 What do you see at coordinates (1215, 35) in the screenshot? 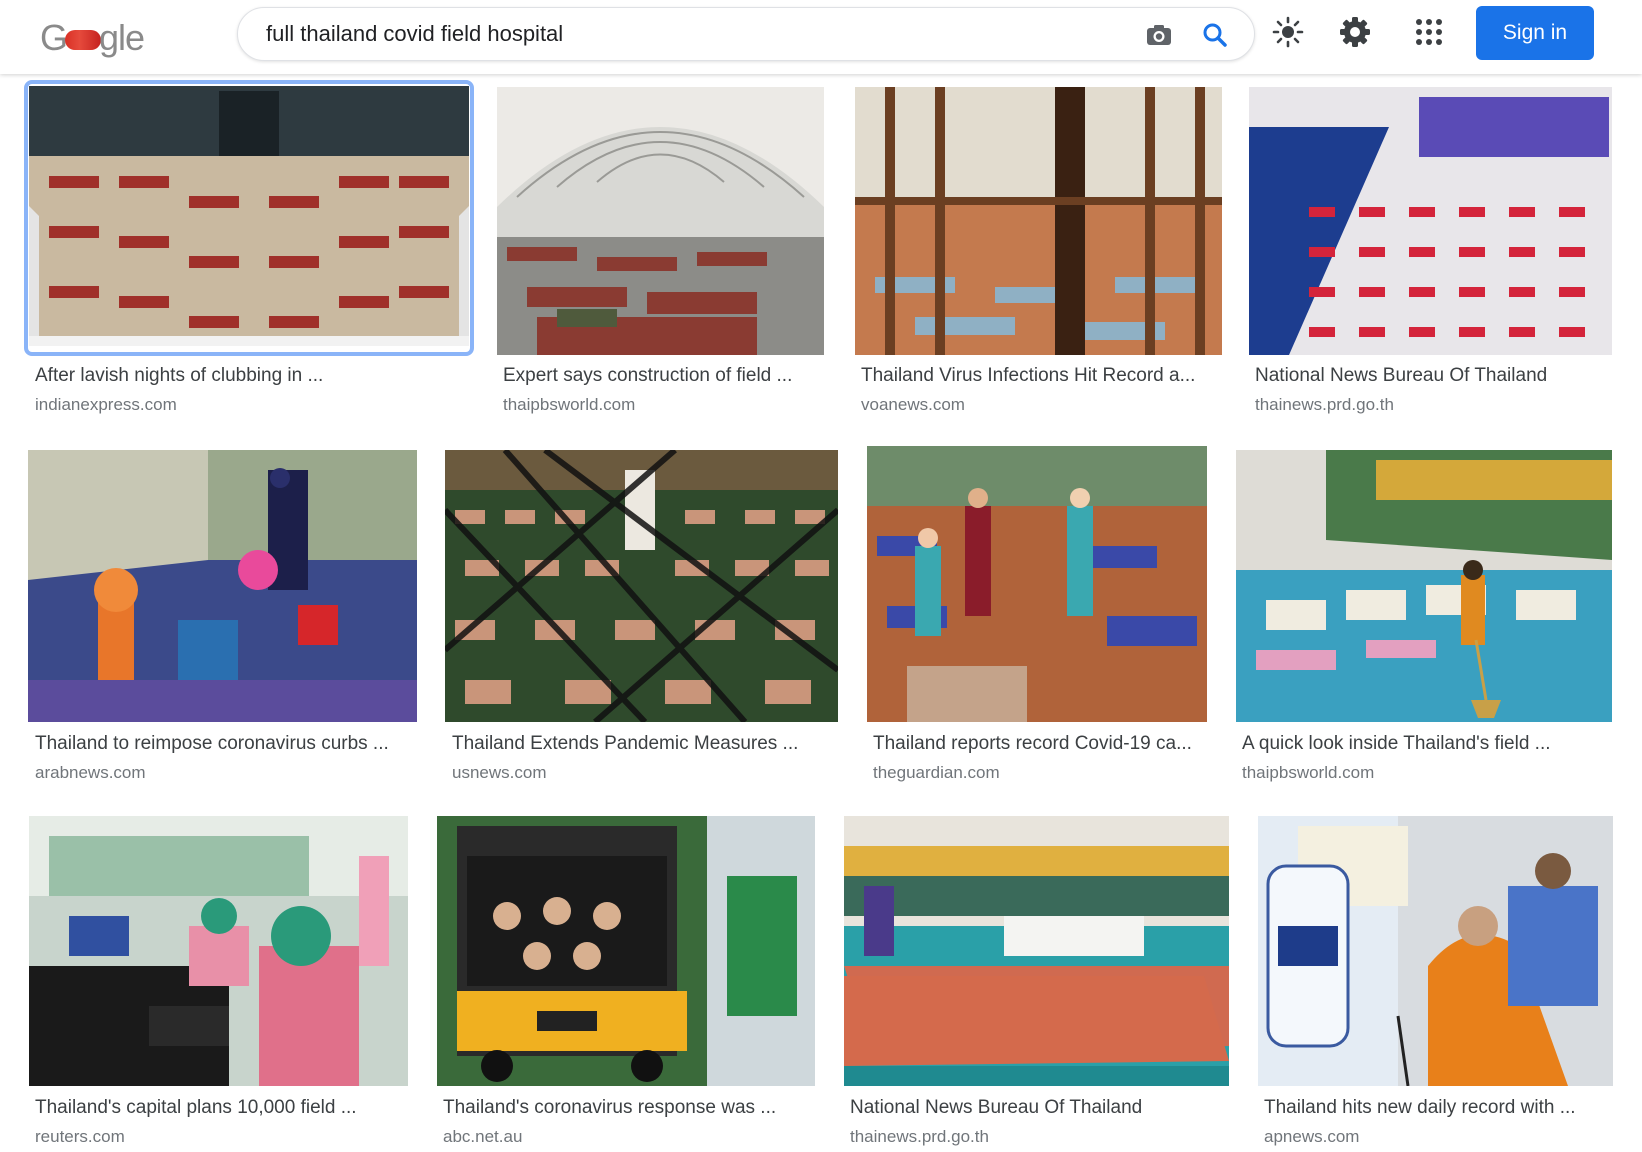
I see `search-icon` at bounding box center [1215, 35].